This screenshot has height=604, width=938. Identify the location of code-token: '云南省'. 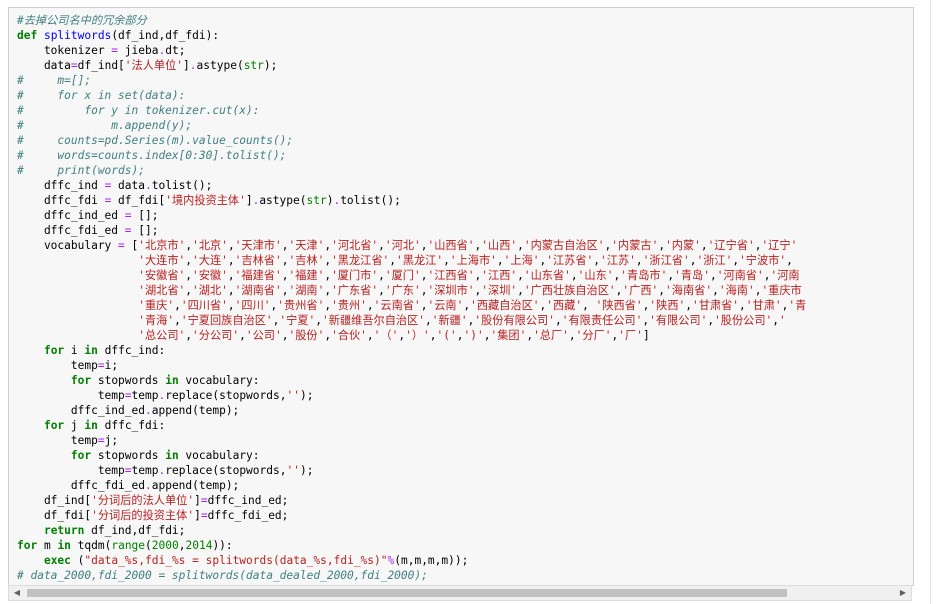
(397, 305).